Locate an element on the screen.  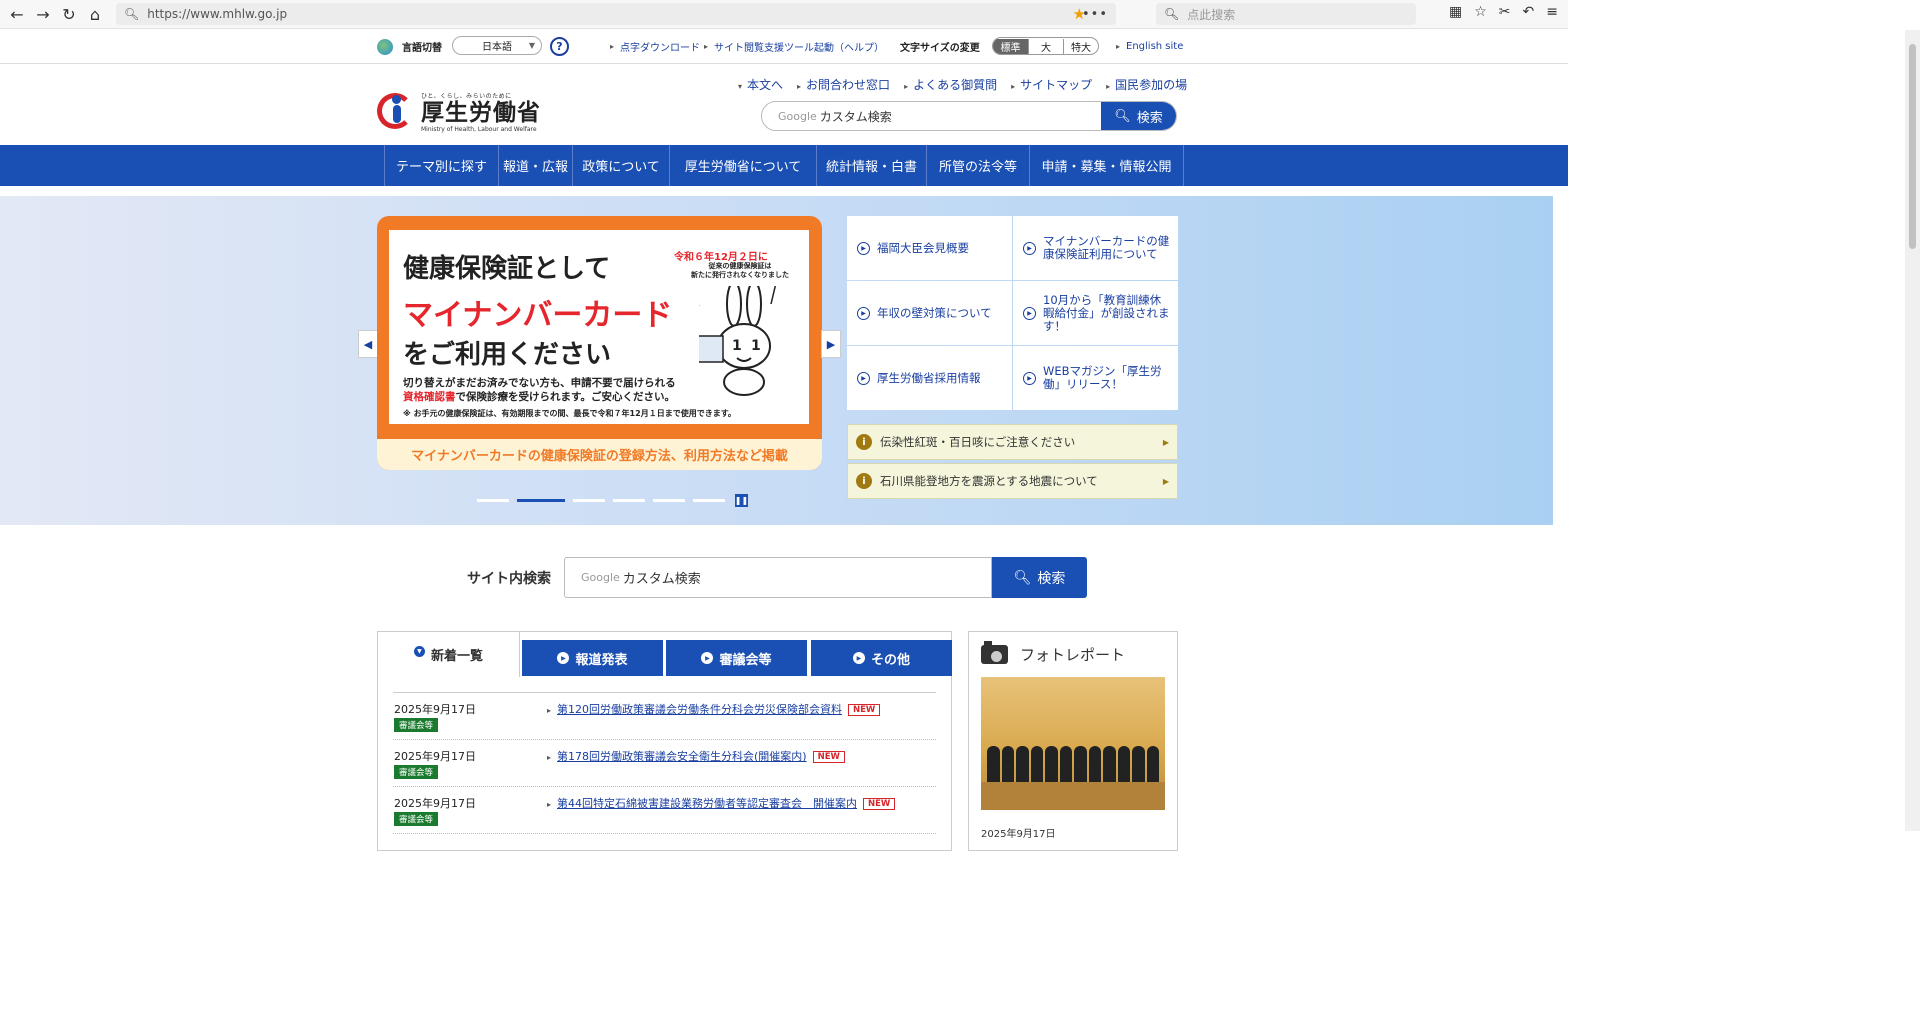
braille-download-link: 点字ダウンロード is located at coordinates (655, 46).